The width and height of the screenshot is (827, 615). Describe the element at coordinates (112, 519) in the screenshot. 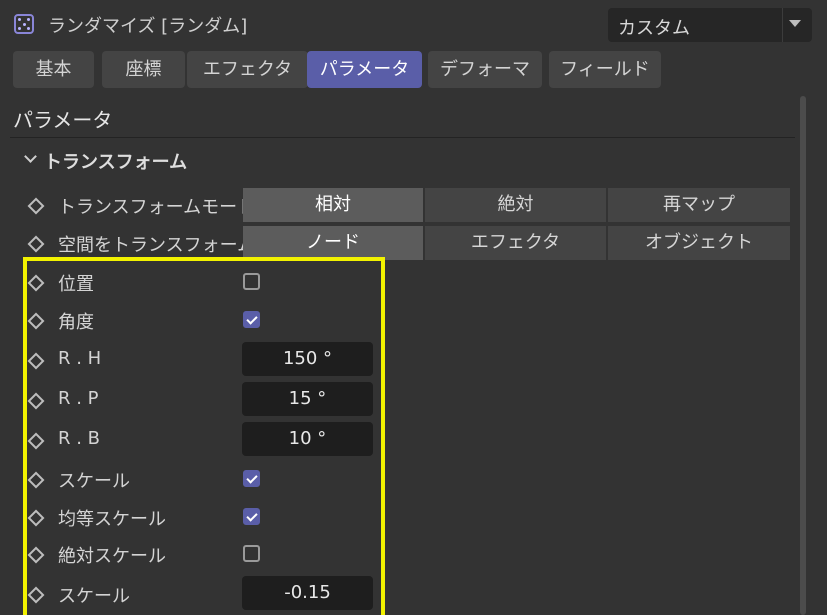

I see `uniform-scale-label: 均等スケール` at that location.